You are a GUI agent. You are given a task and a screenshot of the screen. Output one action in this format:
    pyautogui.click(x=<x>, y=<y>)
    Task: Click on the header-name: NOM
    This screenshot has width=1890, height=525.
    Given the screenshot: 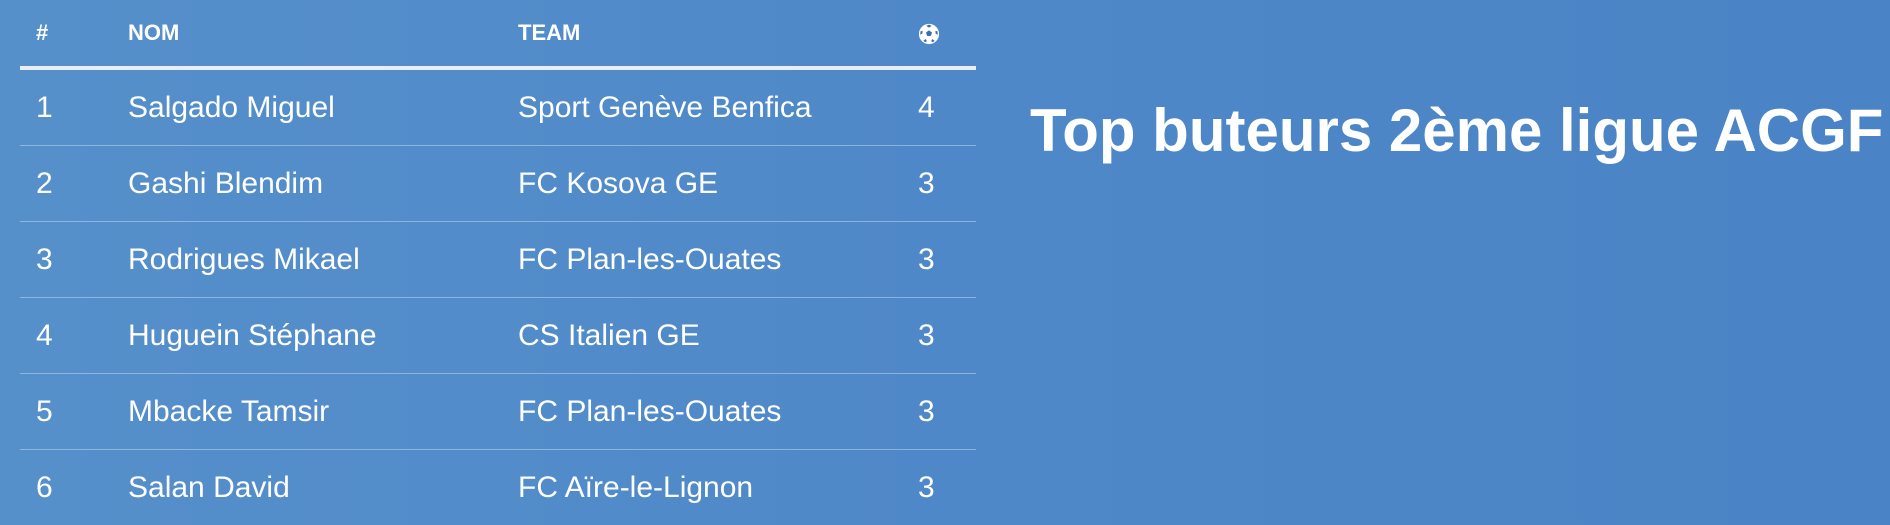 What is the action you would take?
    pyautogui.click(x=323, y=34)
    